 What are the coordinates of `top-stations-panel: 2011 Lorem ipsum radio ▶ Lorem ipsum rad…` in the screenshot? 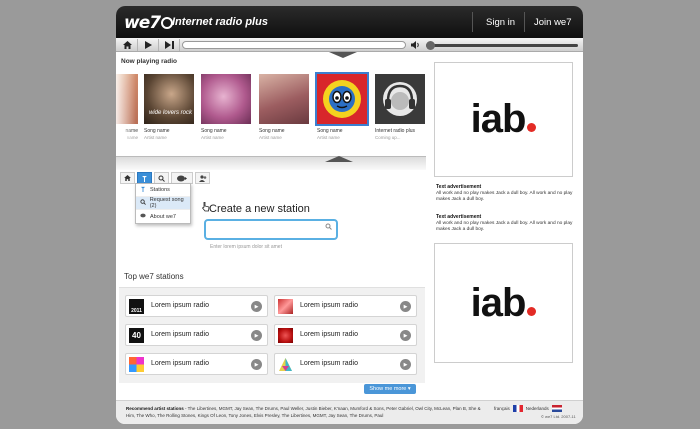 It's located at (272, 335).